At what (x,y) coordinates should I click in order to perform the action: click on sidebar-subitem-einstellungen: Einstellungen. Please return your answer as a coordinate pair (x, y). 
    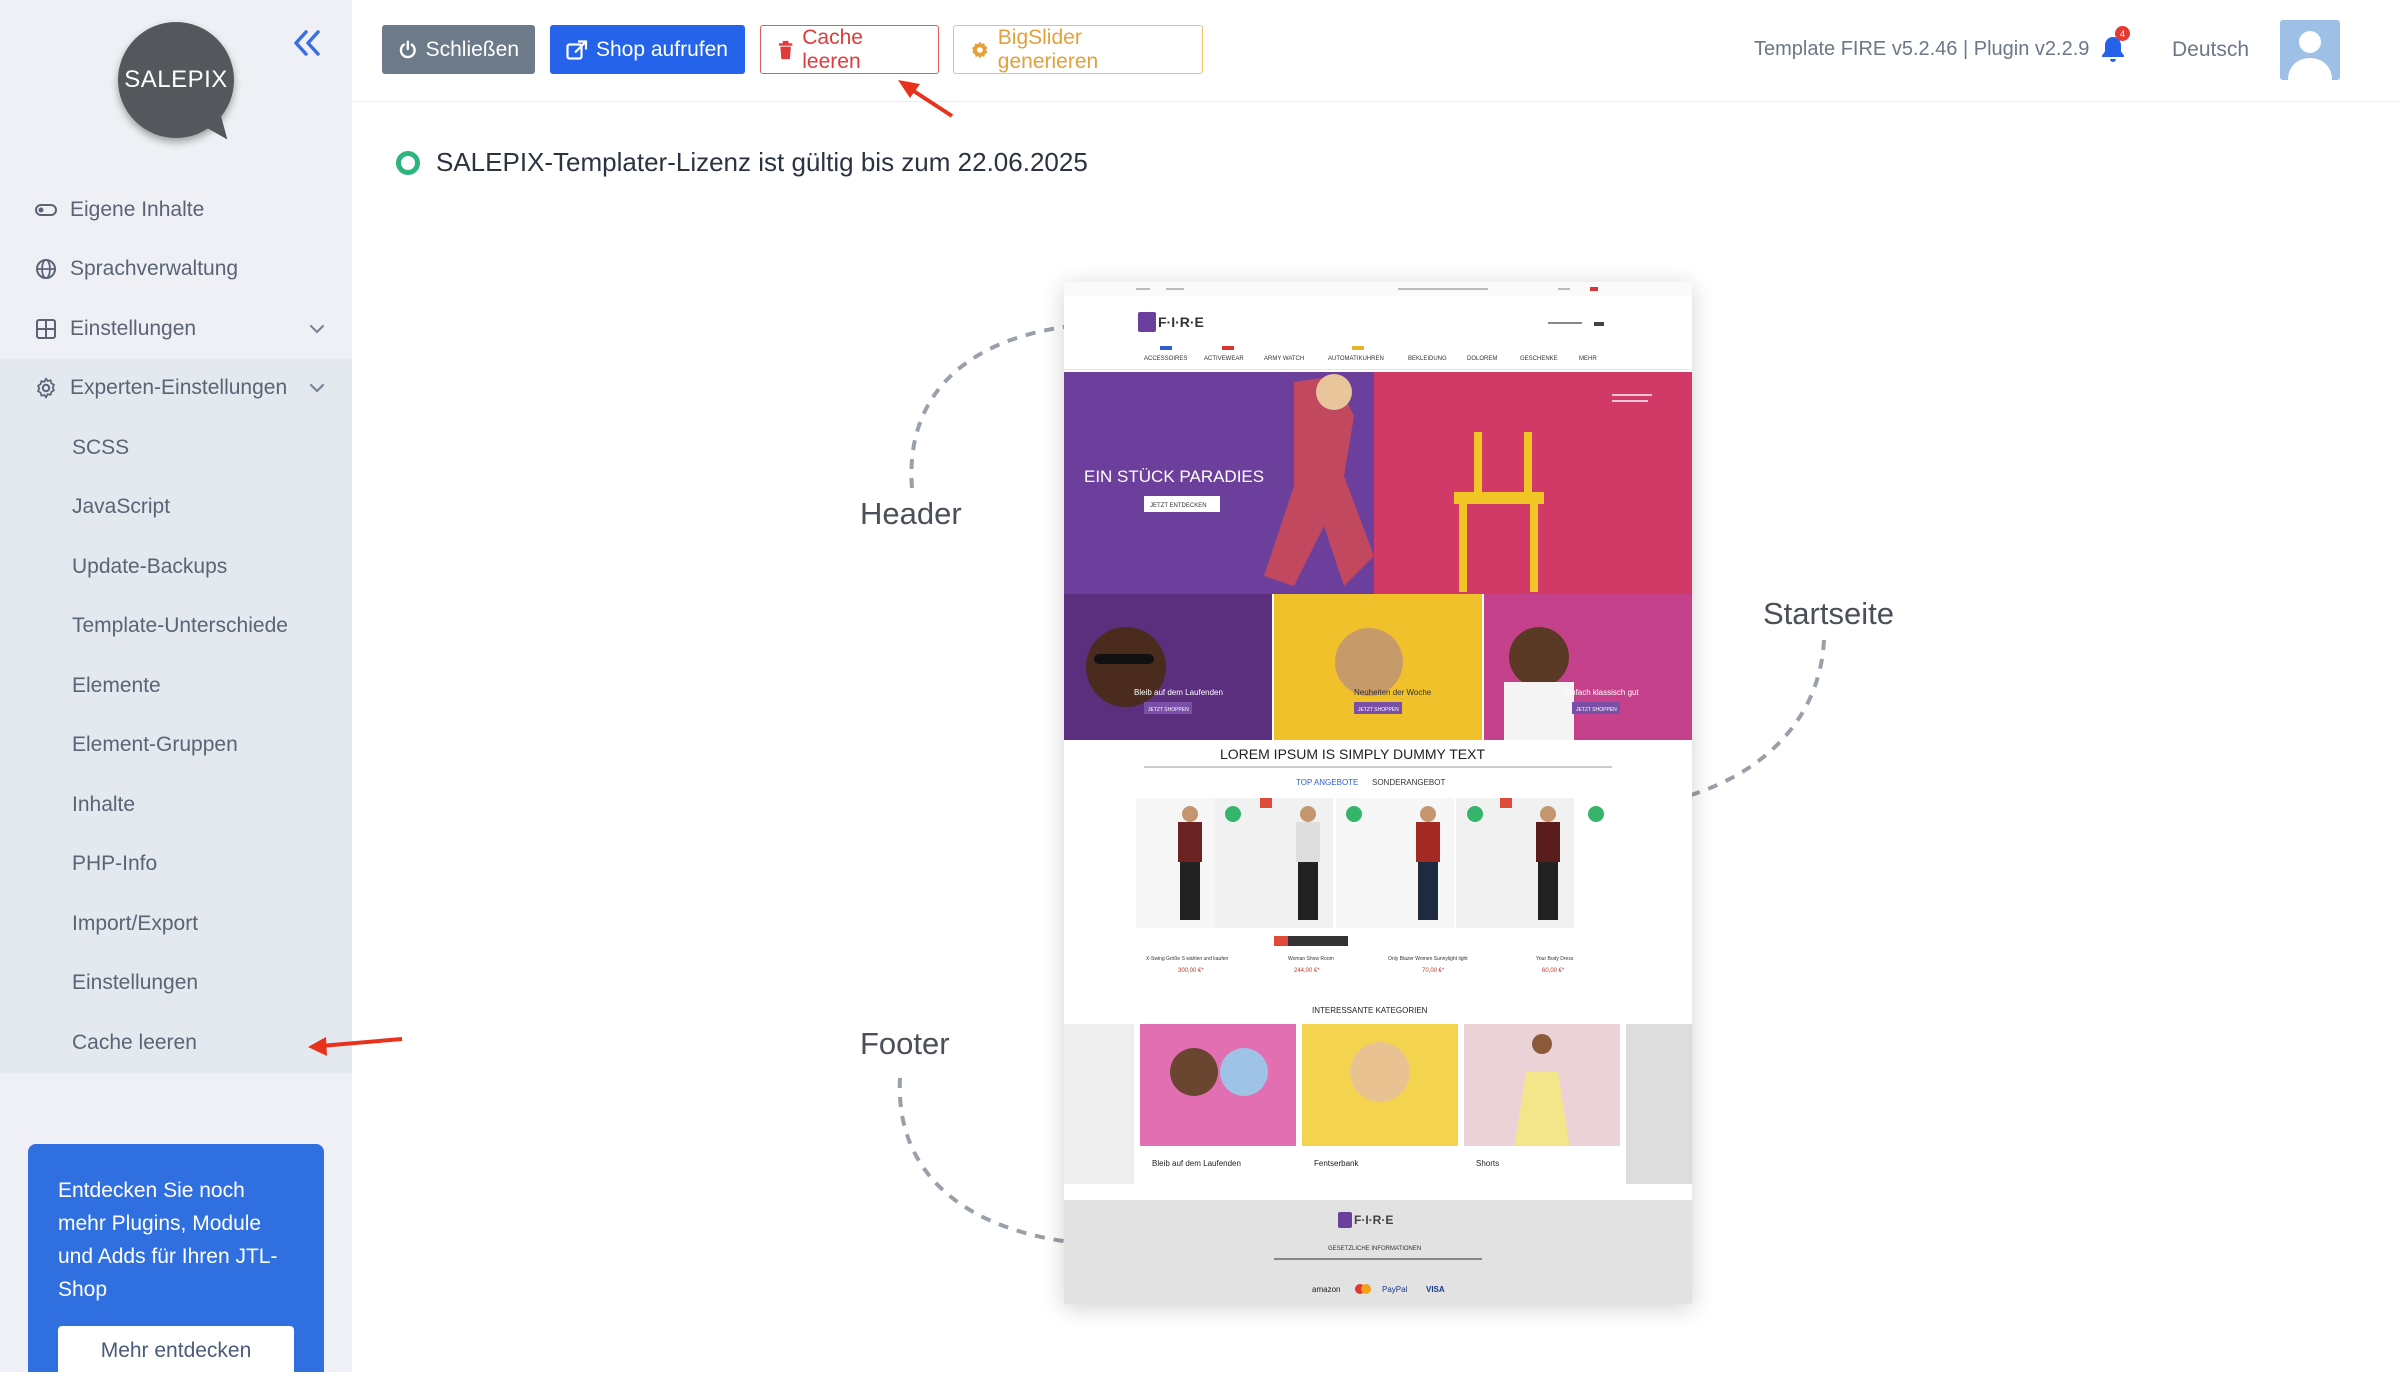
    Looking at the image, I should click on (176, 984).